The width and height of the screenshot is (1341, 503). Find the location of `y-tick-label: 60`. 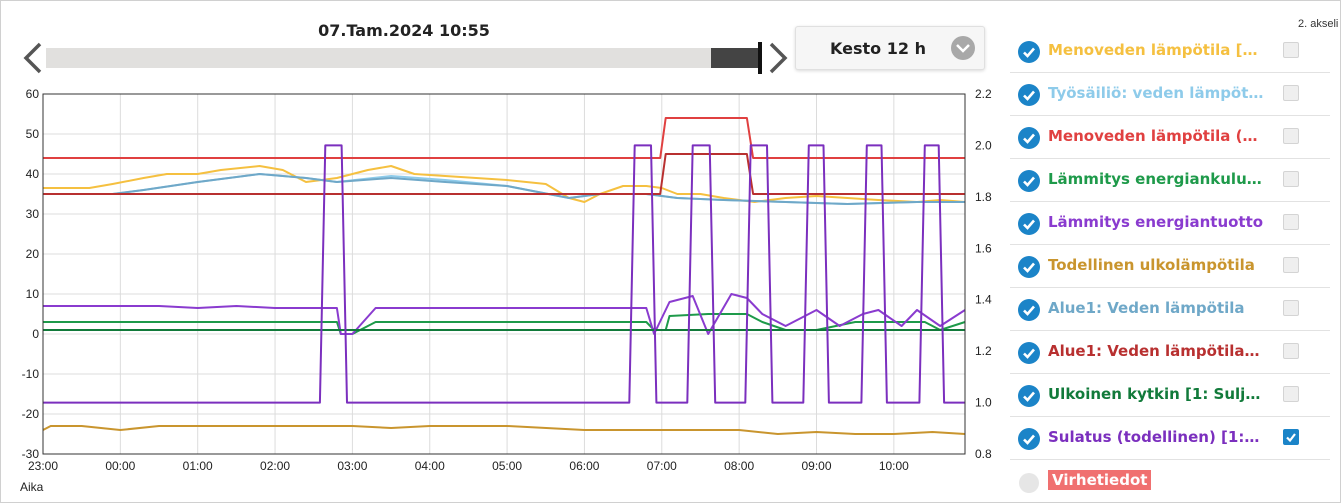

y-tick-label: 60 is located at coordinates (33, 94).